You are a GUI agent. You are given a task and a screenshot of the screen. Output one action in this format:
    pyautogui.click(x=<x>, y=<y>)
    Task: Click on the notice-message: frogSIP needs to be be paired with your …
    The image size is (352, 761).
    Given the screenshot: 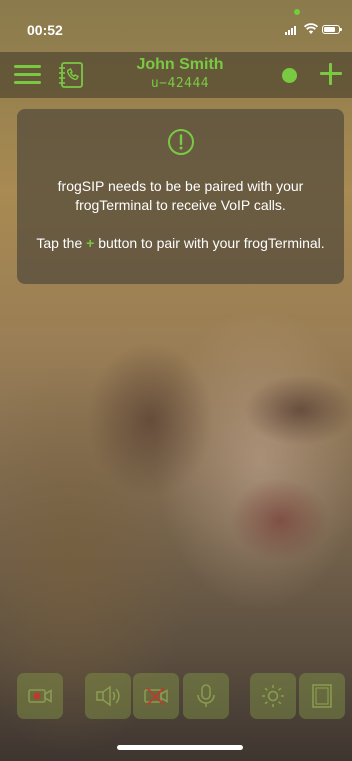 What is the action you would take?
    pyautogui.click(x=180, y=195)
    